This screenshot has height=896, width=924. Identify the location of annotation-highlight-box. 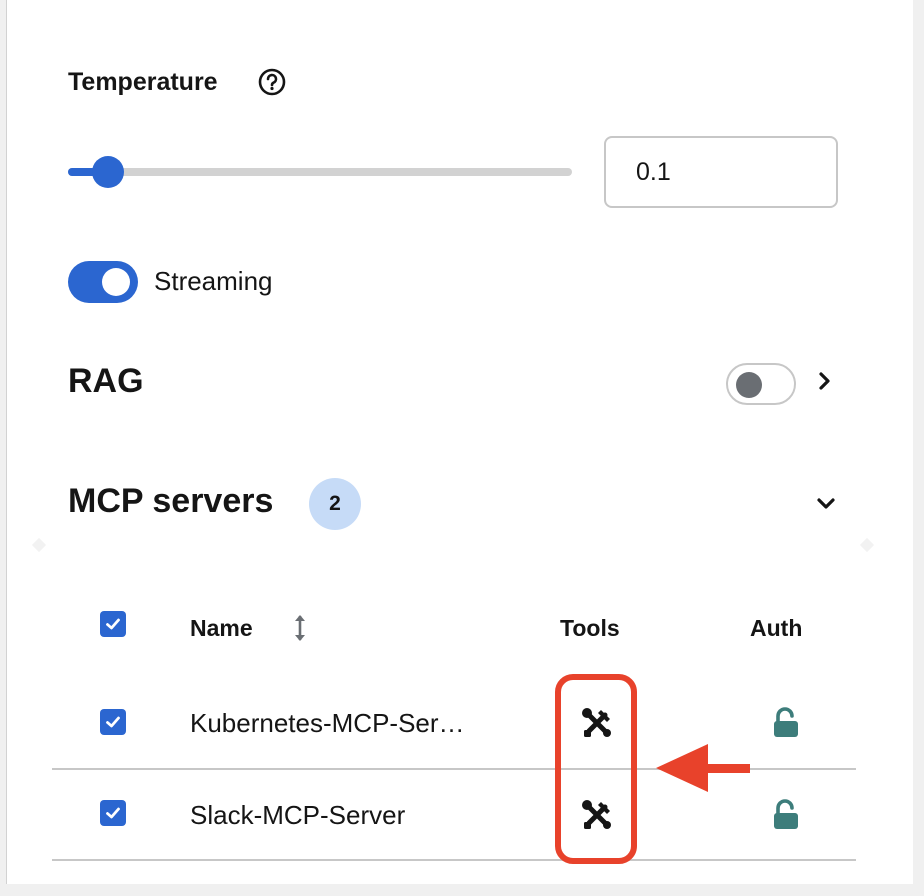
(596, 769).